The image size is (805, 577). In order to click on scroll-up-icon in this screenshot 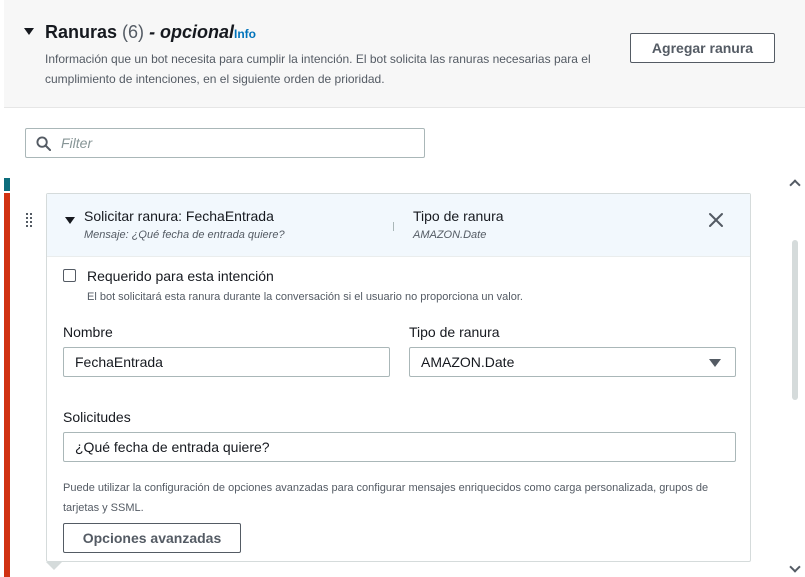, I will do `click(795, 185)`.